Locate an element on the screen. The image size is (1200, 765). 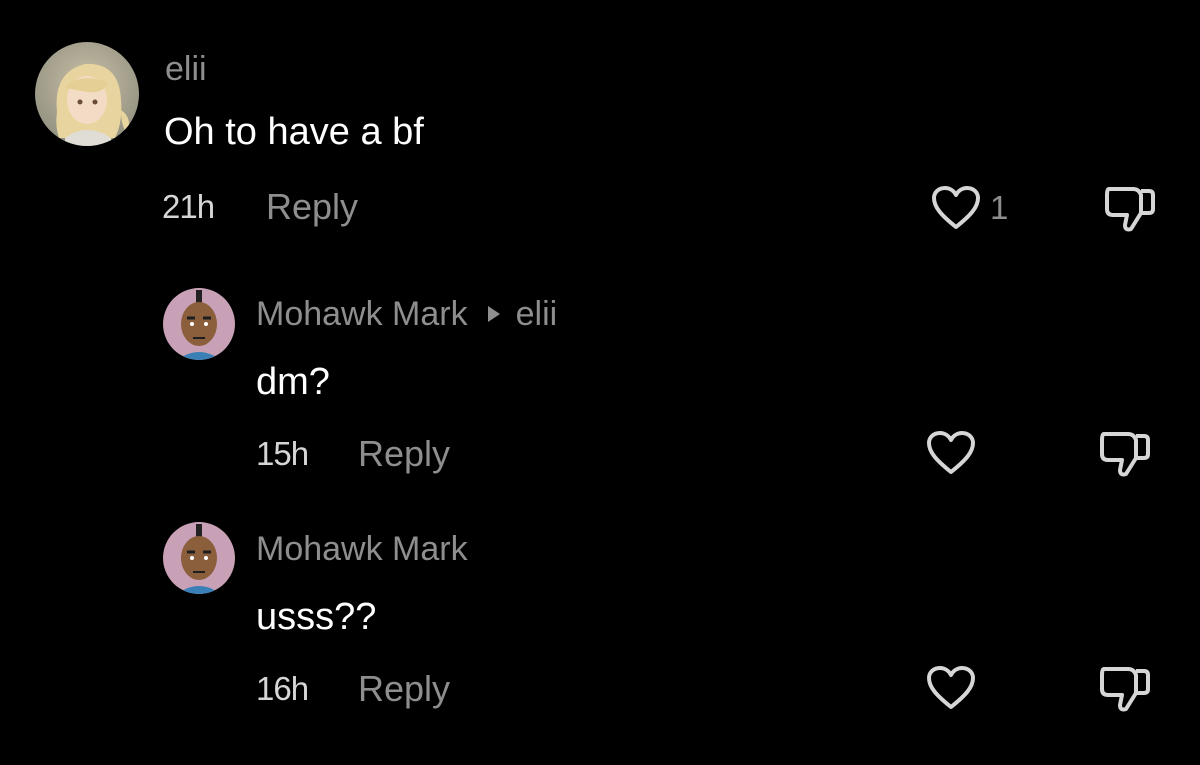
comment-username: elii is located at coordinates (186, 69).